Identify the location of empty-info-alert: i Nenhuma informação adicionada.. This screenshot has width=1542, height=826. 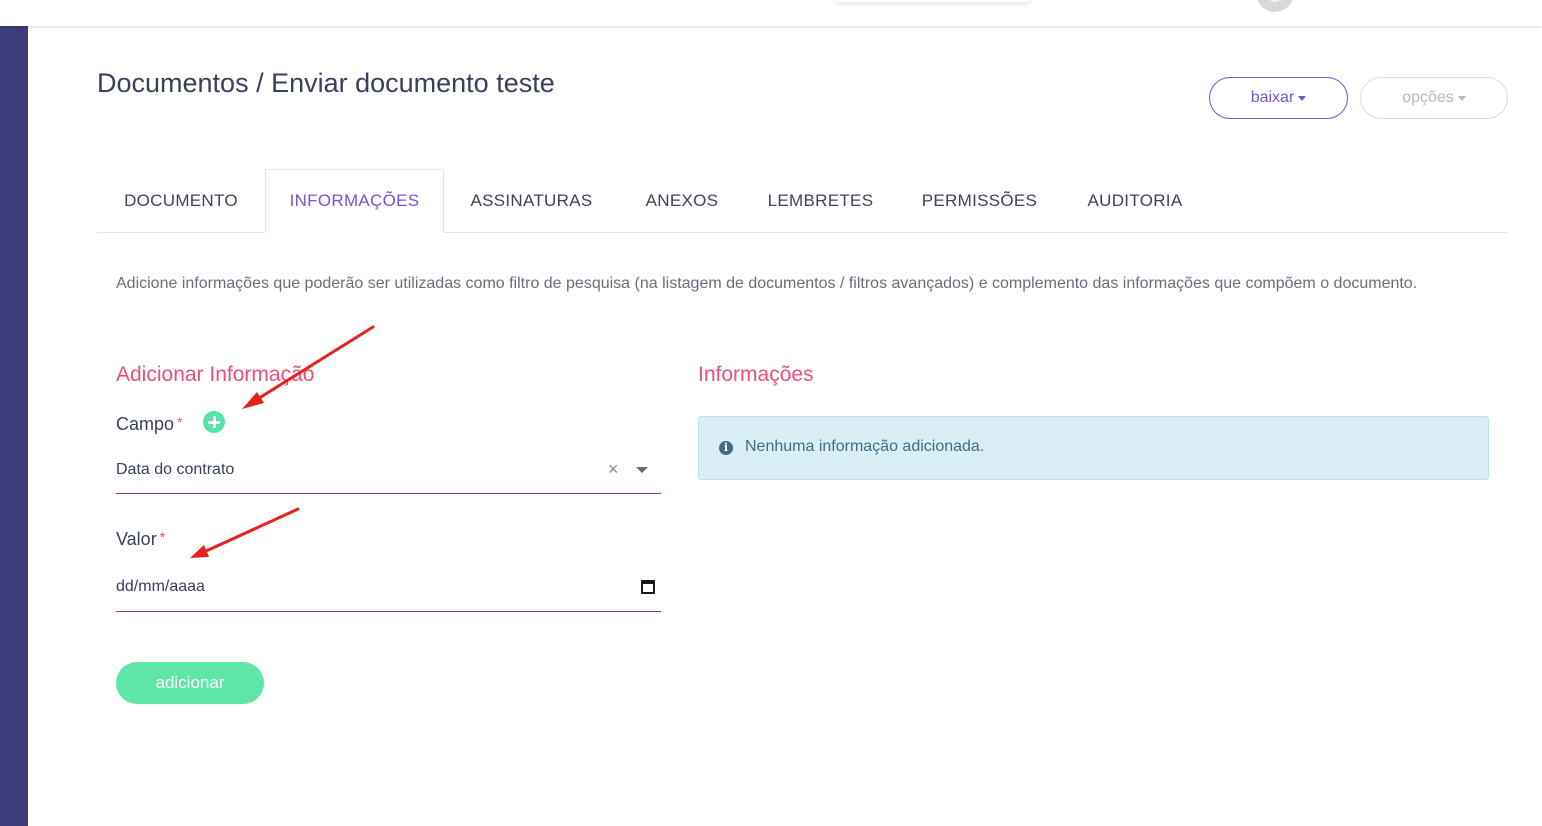
(1093, 448).